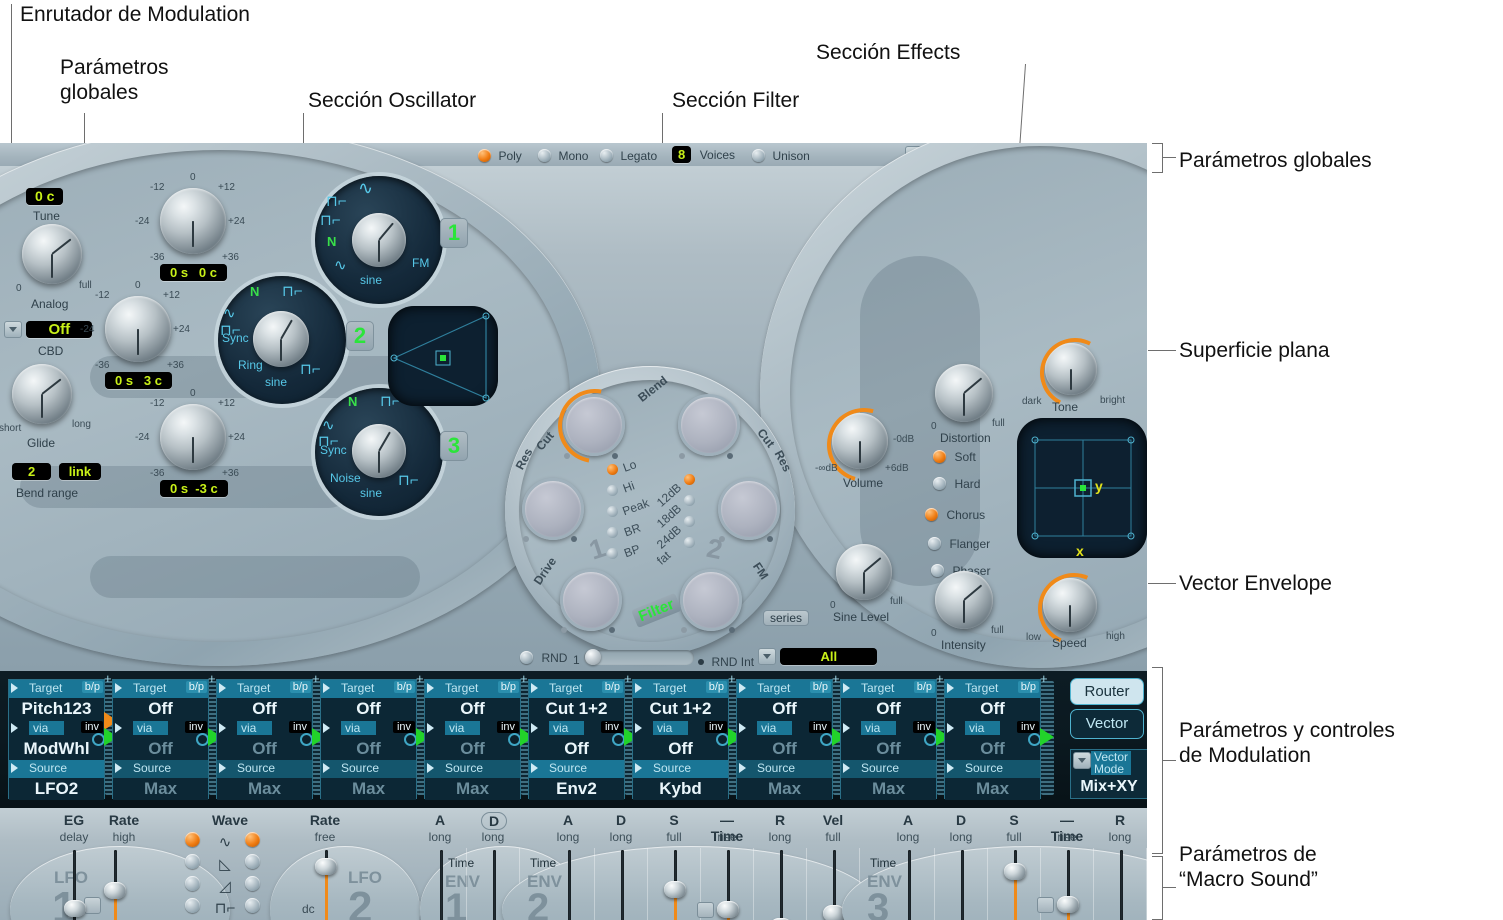 This screenshot has height=920, width=1503. I want to click on source-value: LFO2, so click(56, 789).